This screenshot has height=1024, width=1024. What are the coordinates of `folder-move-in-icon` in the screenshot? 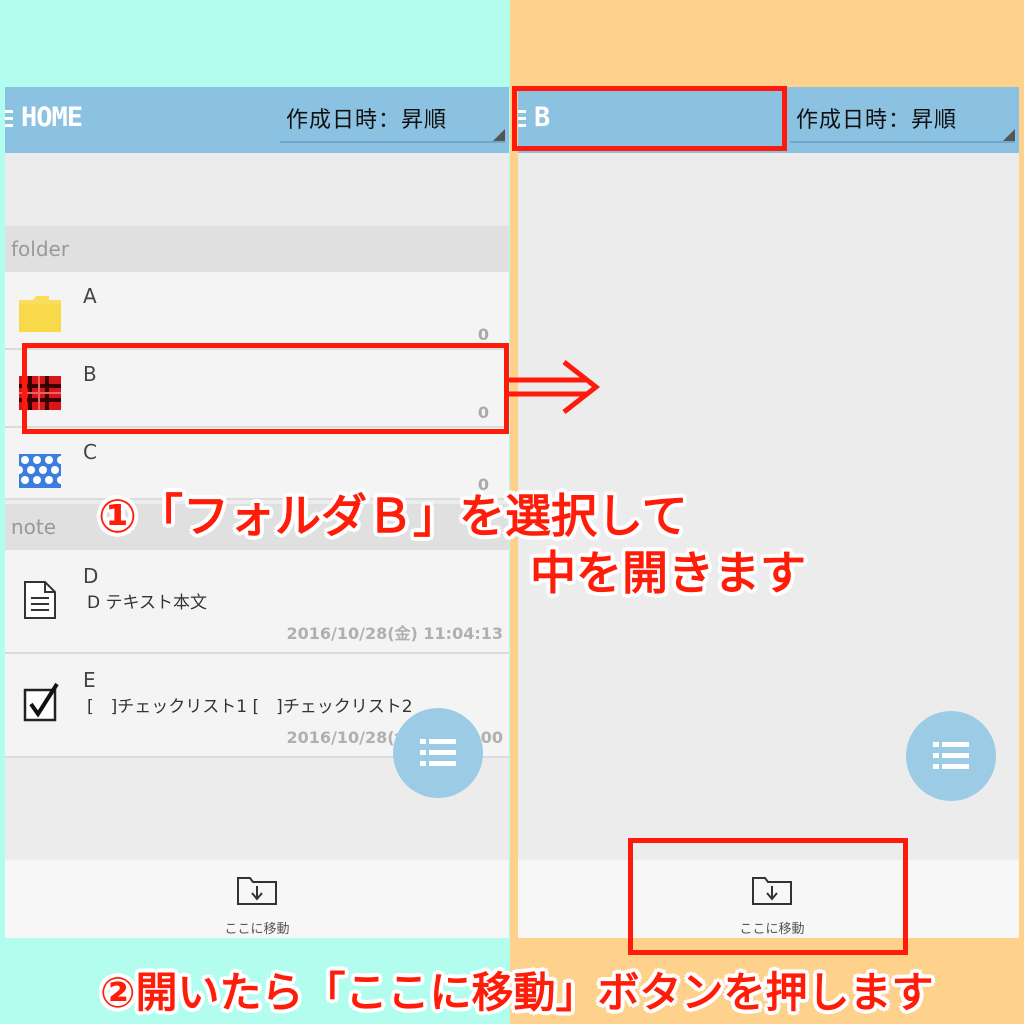 It's located at (257, 891).